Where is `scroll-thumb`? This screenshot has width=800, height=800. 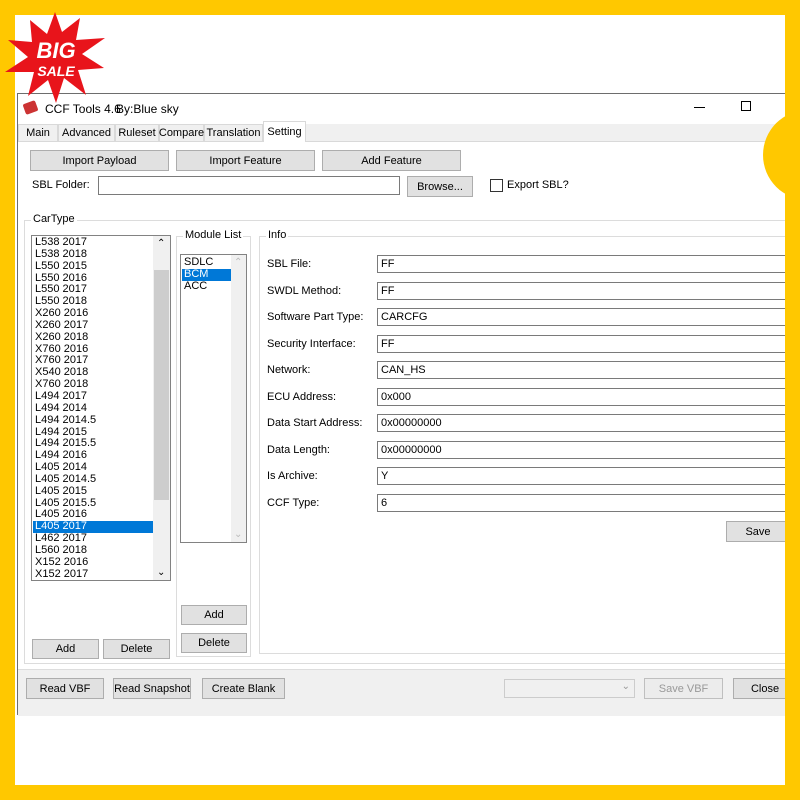
scroll-thumb is located at coordinates (161, 385).